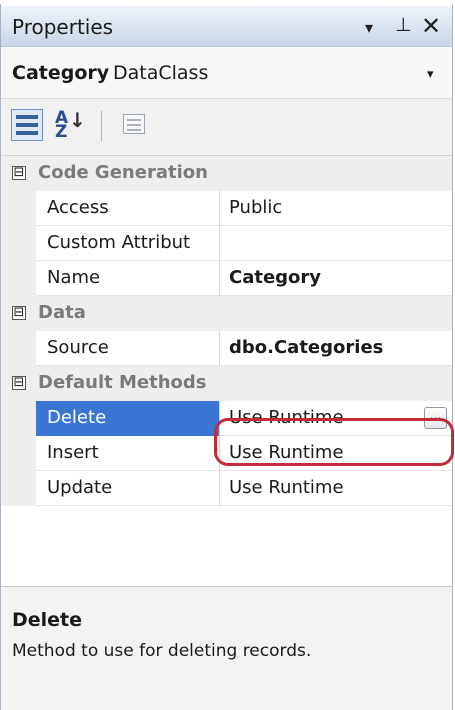  What do you see at coordinates (77, 120) in the screenshot?
I see `sort-arrow-icon: ↓` at bounding box center [77, 120].